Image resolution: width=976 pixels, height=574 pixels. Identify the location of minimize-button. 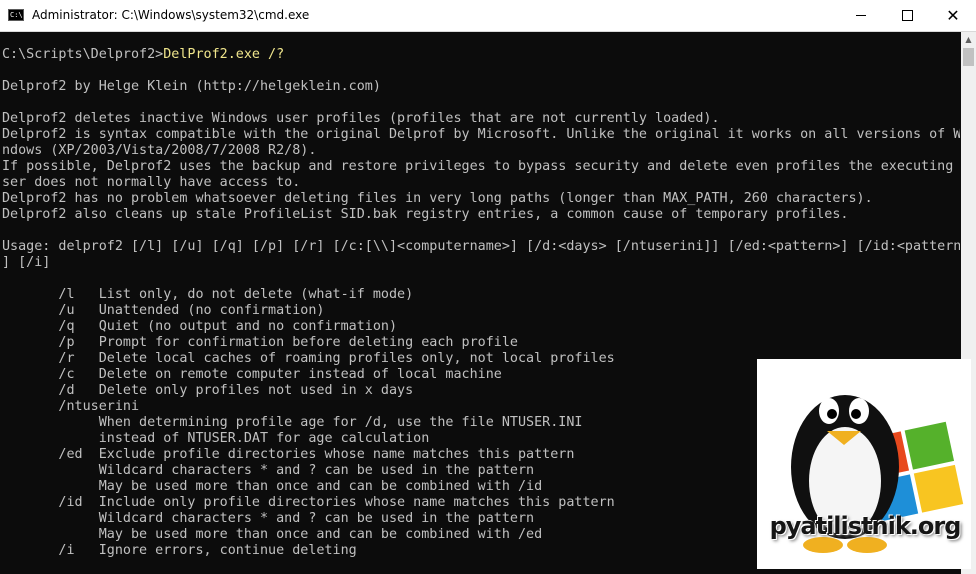
(861, 15).